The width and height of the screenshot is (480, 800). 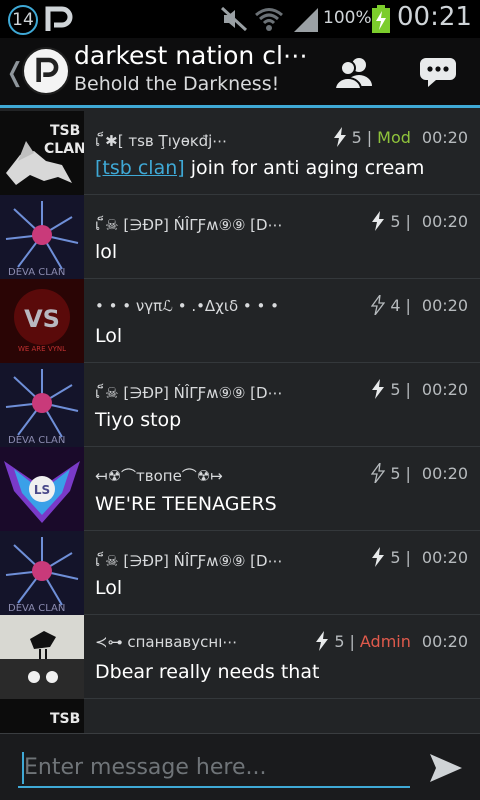 I want to click on status-bar: 14 100% 00:21, so click(x=240, y=19).